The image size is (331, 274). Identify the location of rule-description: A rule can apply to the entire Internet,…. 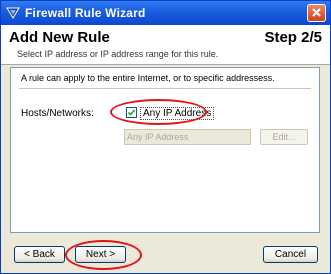
(148, 78).